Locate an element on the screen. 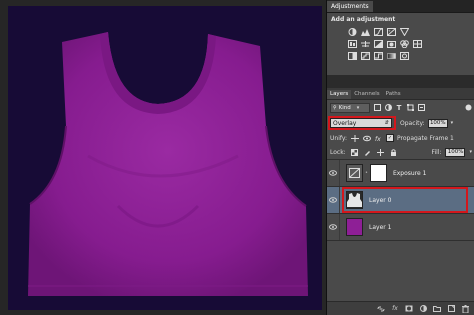  posterize-icon is located at coordinates (365, 55).